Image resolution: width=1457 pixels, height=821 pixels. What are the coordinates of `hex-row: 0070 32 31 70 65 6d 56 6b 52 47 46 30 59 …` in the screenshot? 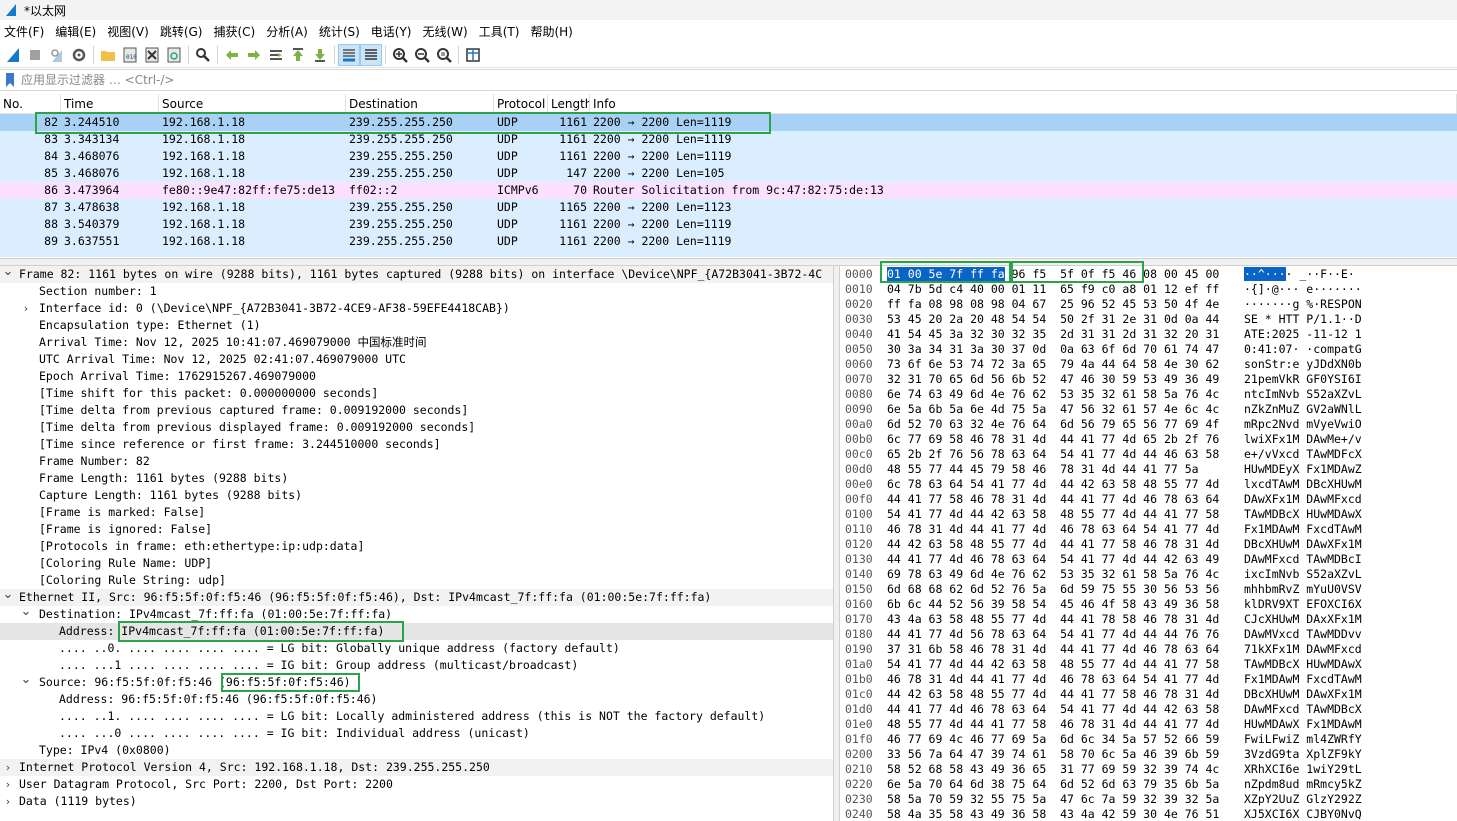 It's located at (1148, 379).